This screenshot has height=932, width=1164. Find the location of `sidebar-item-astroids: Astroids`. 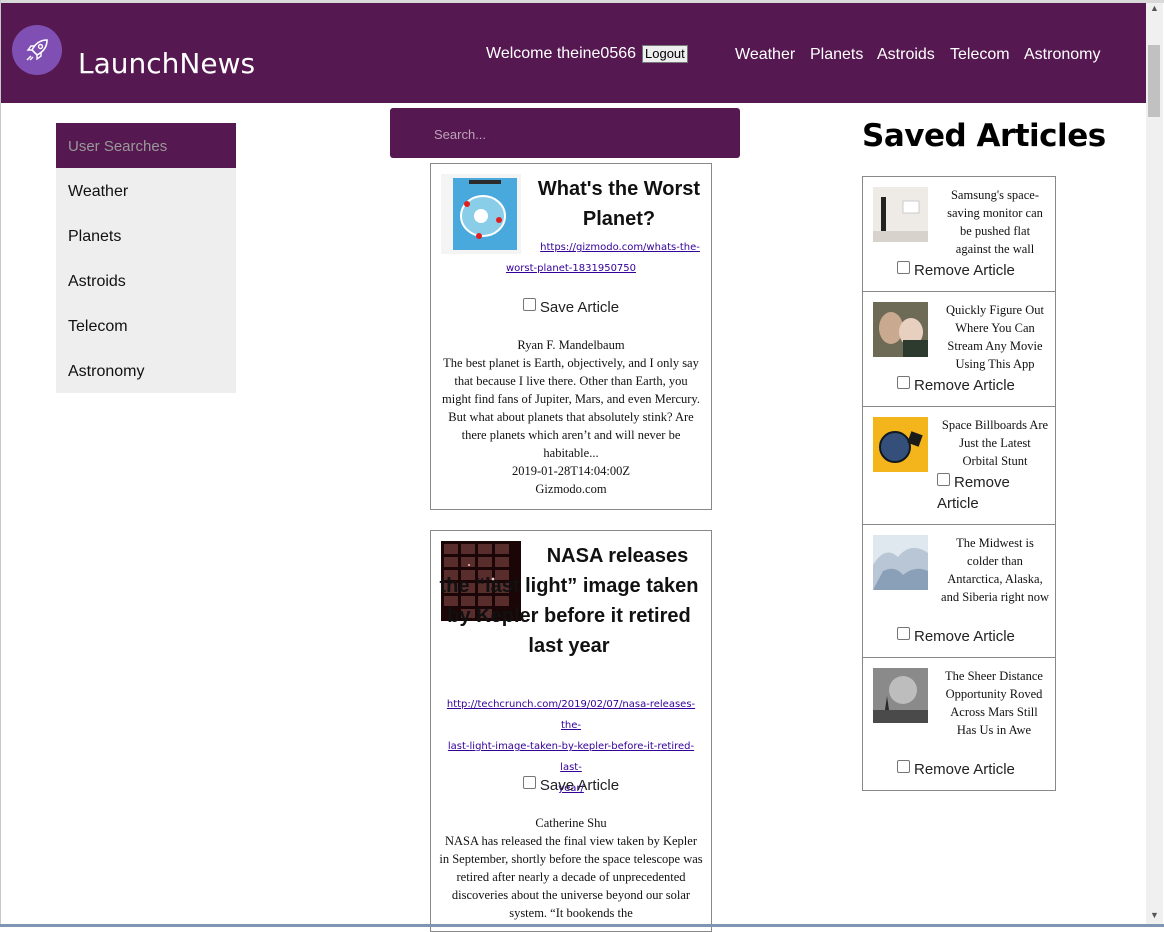

sidebar-item-astroids: Astroids is located at coordinates (97, 282).